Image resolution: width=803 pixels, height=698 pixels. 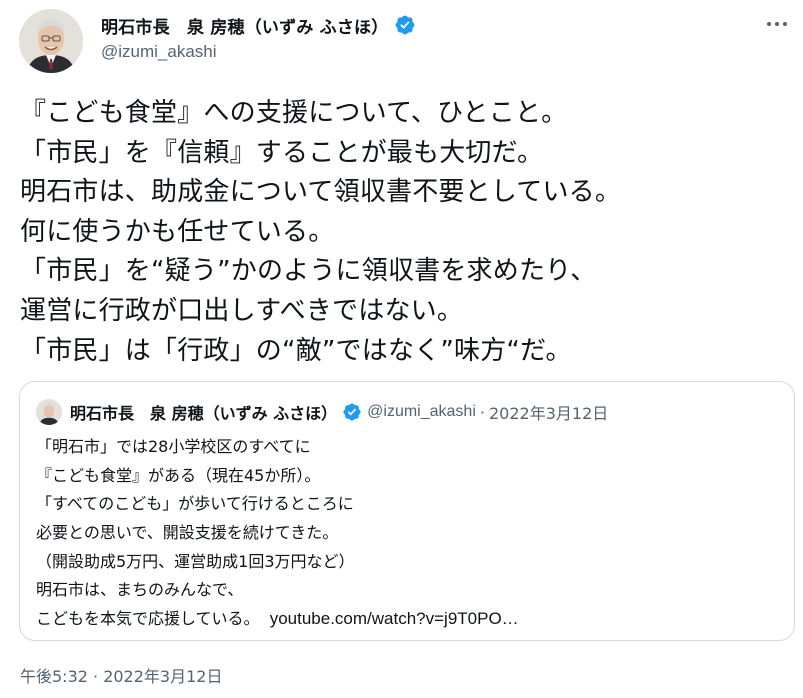 I want to click on author-avatar, so click(x=51, y=41).